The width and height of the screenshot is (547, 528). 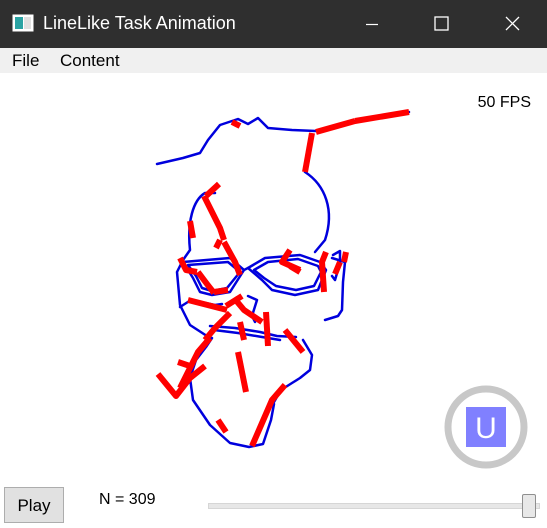 I want to click on slider-thumb, so click(x=529, y=506).